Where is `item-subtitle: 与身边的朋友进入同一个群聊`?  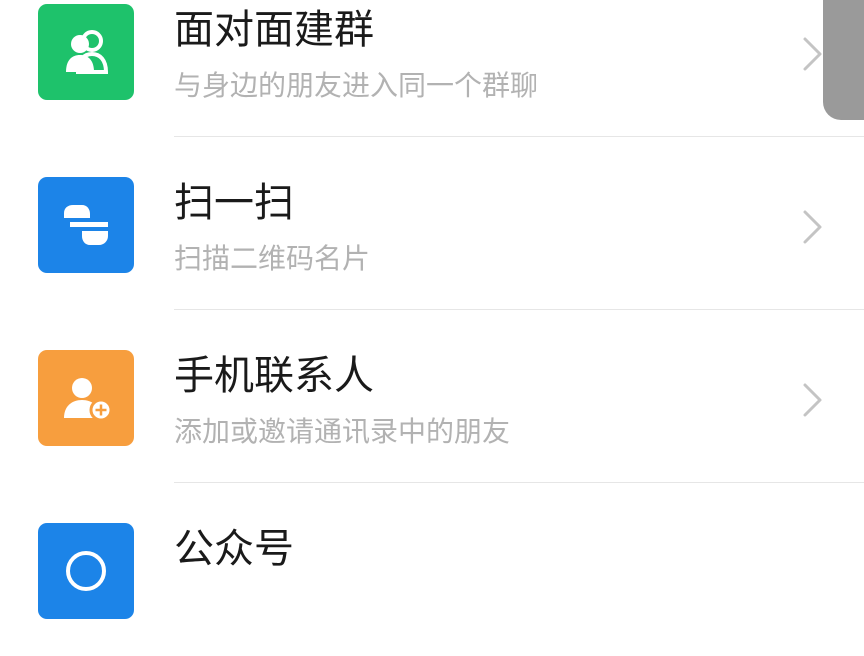 item-subtitle: 与身边的朋友进入同一个群聊 is located at coordinates (356, 85).